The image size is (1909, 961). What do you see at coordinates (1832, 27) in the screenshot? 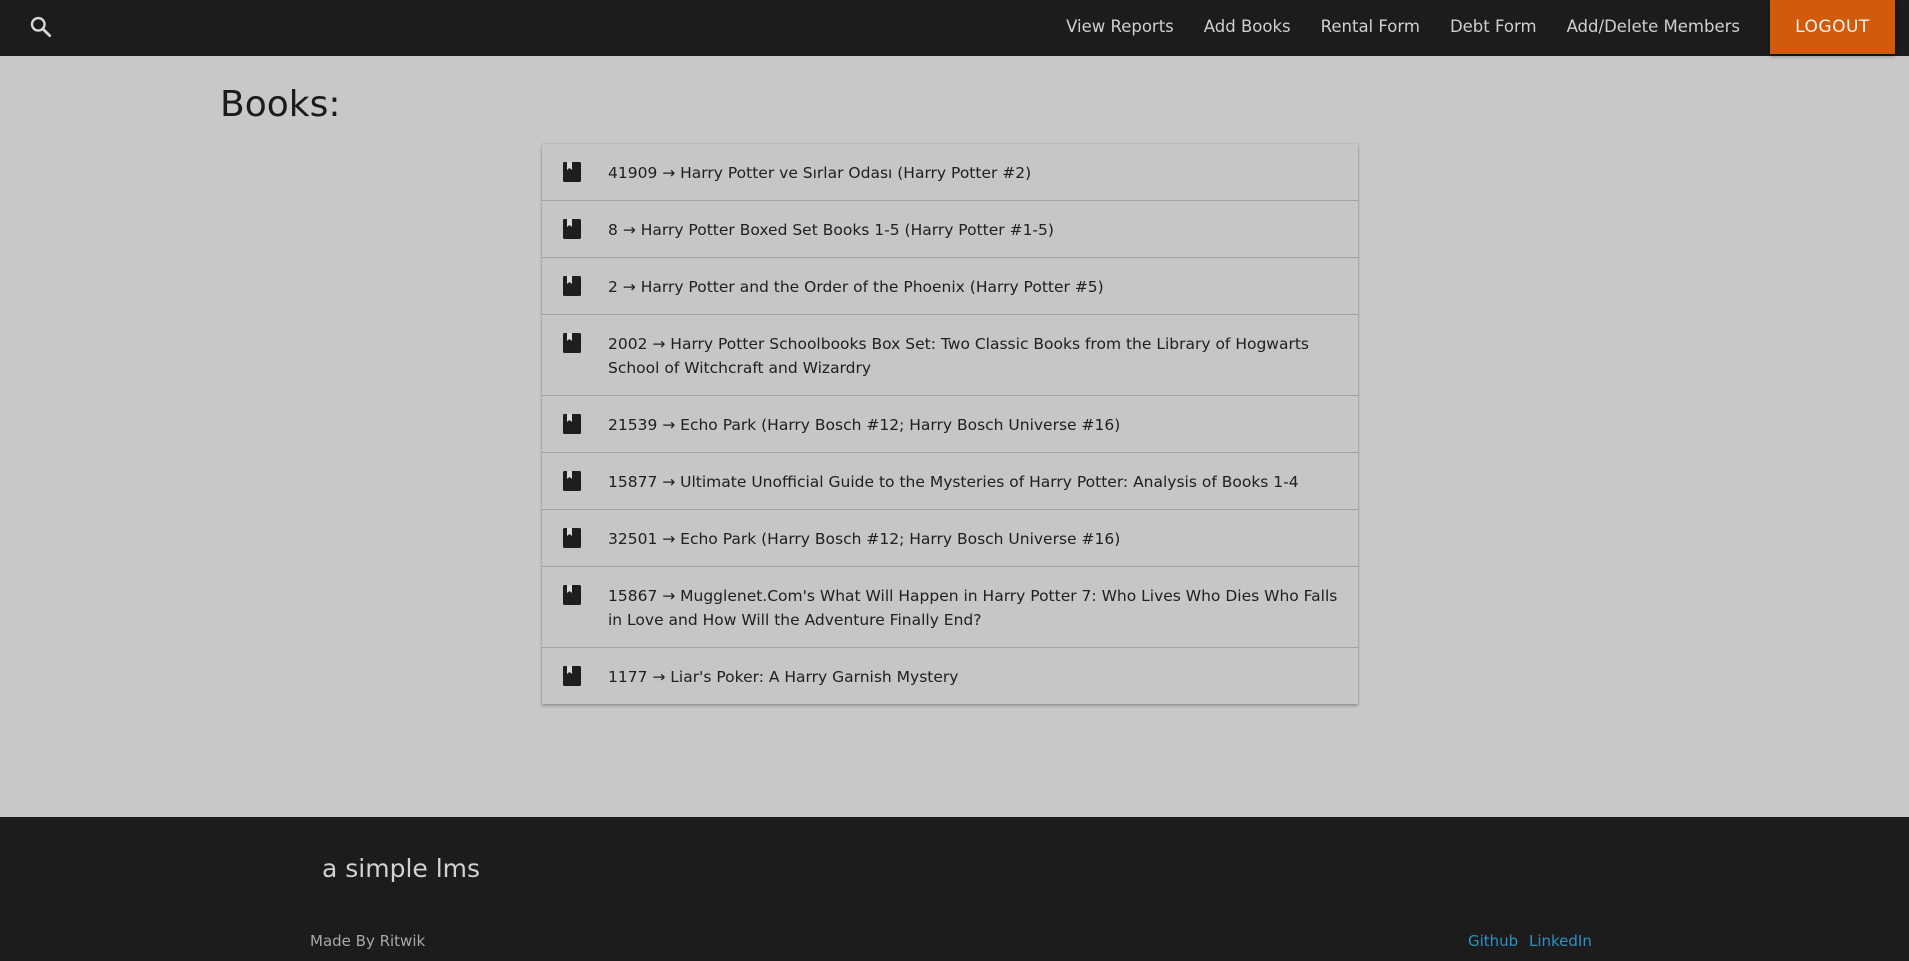
I see `logout-button: LOGOUT` at bounding box center [1832, 27].